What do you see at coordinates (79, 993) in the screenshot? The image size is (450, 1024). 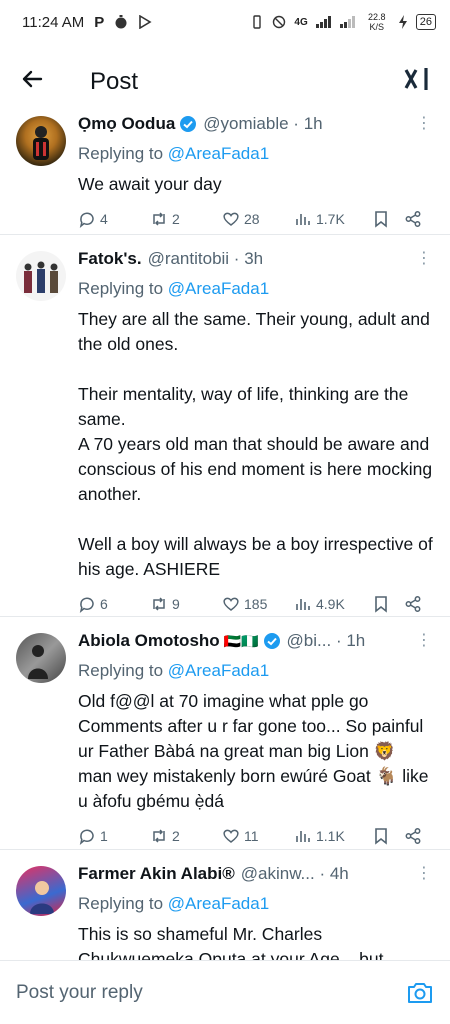 I see `reply-input: Post your reply` at bounding box center [79, 993].